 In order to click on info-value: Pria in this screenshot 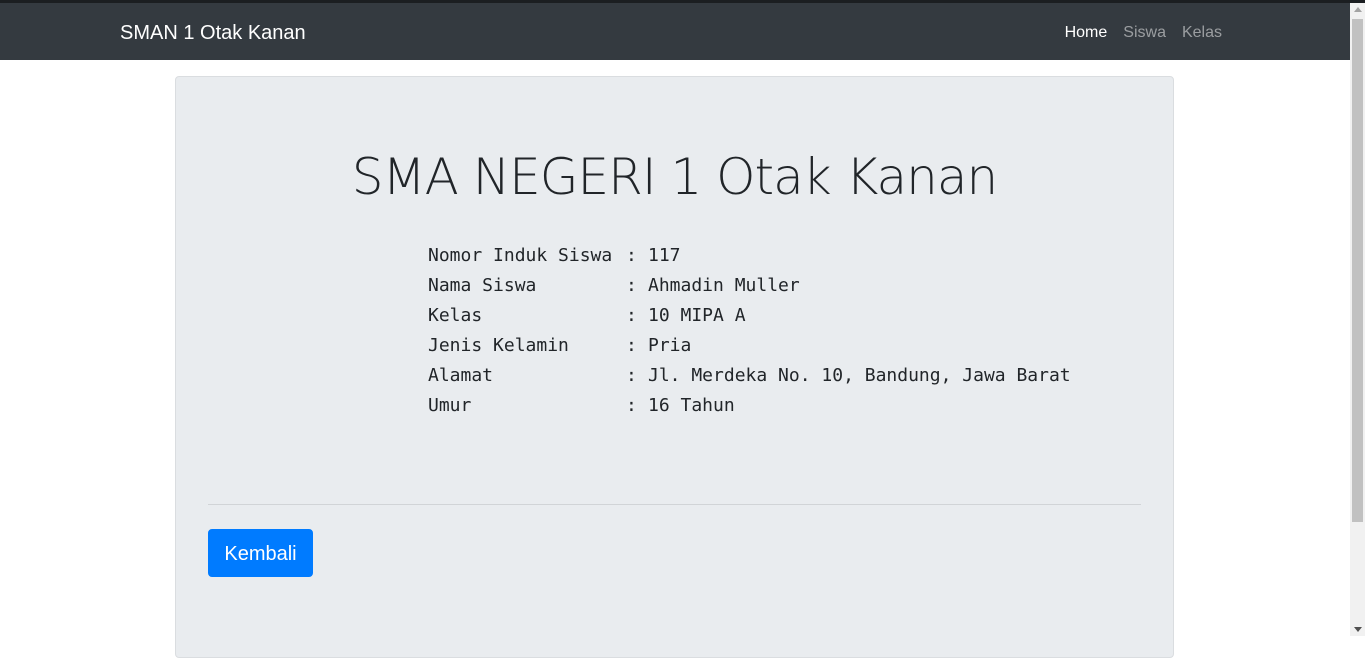, I will do `click(670, 345)`.